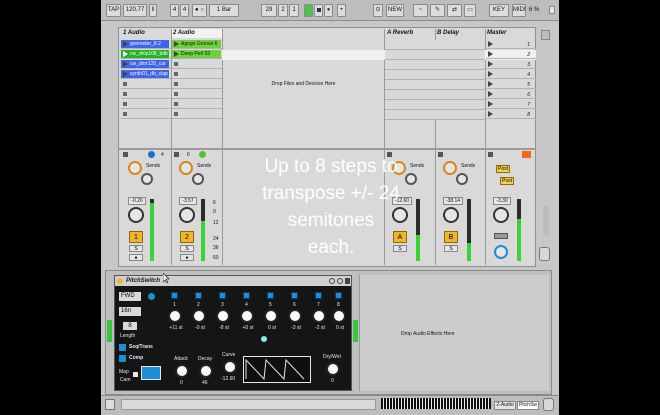 The height and width of the screenshot is (415, 660). I want to click on clip-slot: cw_dnlp108_bdb, so click(145, 54).